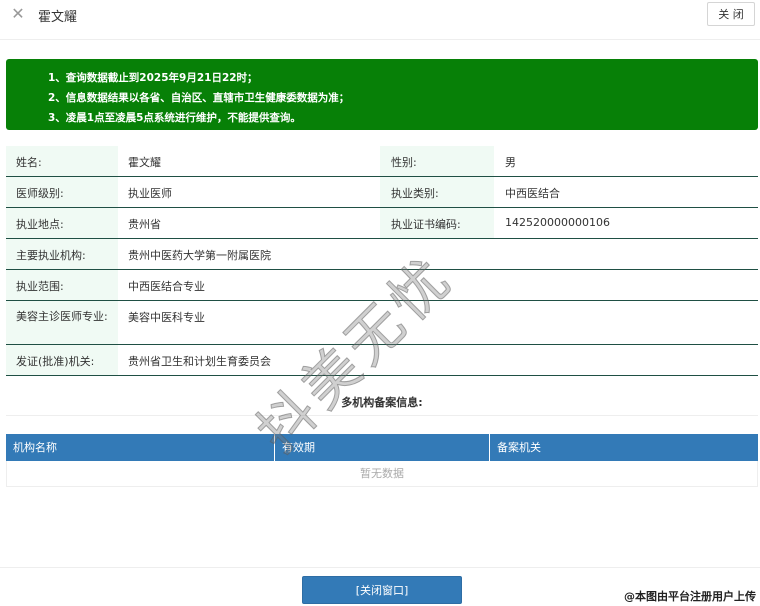 This screenshot has width=760, height=606. Describe the element at coordinates (380, 567) in the screenshot. I see `footer-divider` at that location.